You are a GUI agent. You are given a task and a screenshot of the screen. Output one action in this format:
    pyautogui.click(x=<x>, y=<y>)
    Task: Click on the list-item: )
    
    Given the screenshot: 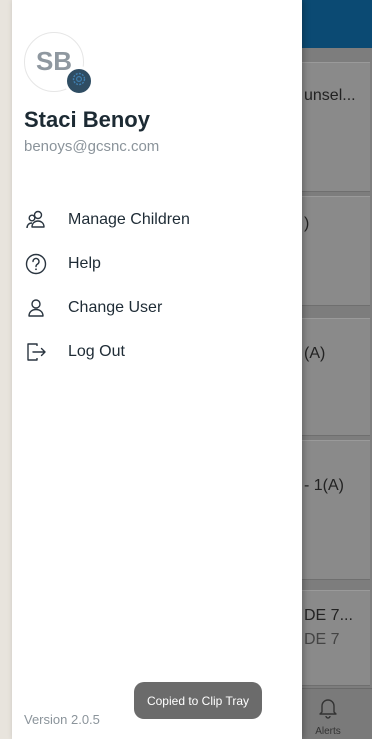 What is the action you would take?
    pyautogui.click(x=335, y=251)
    